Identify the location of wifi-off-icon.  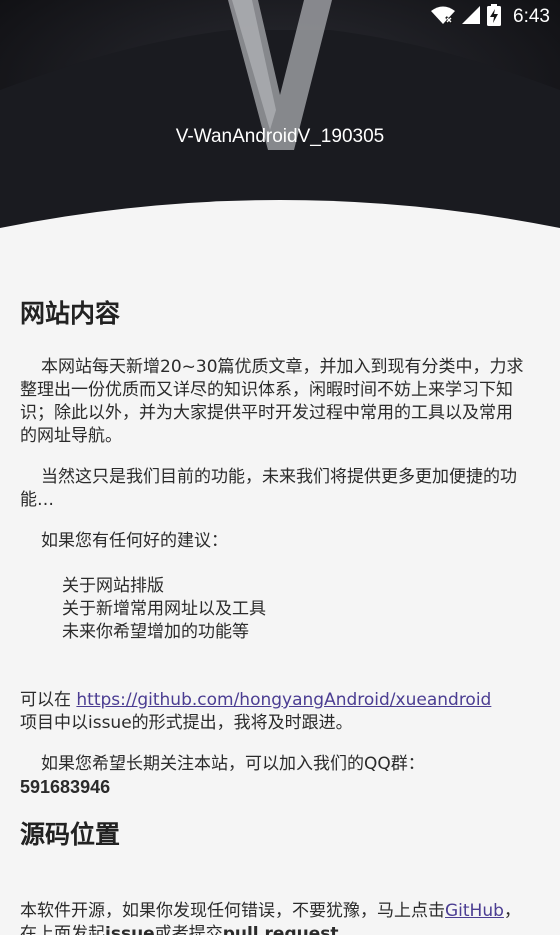
(443, 17).